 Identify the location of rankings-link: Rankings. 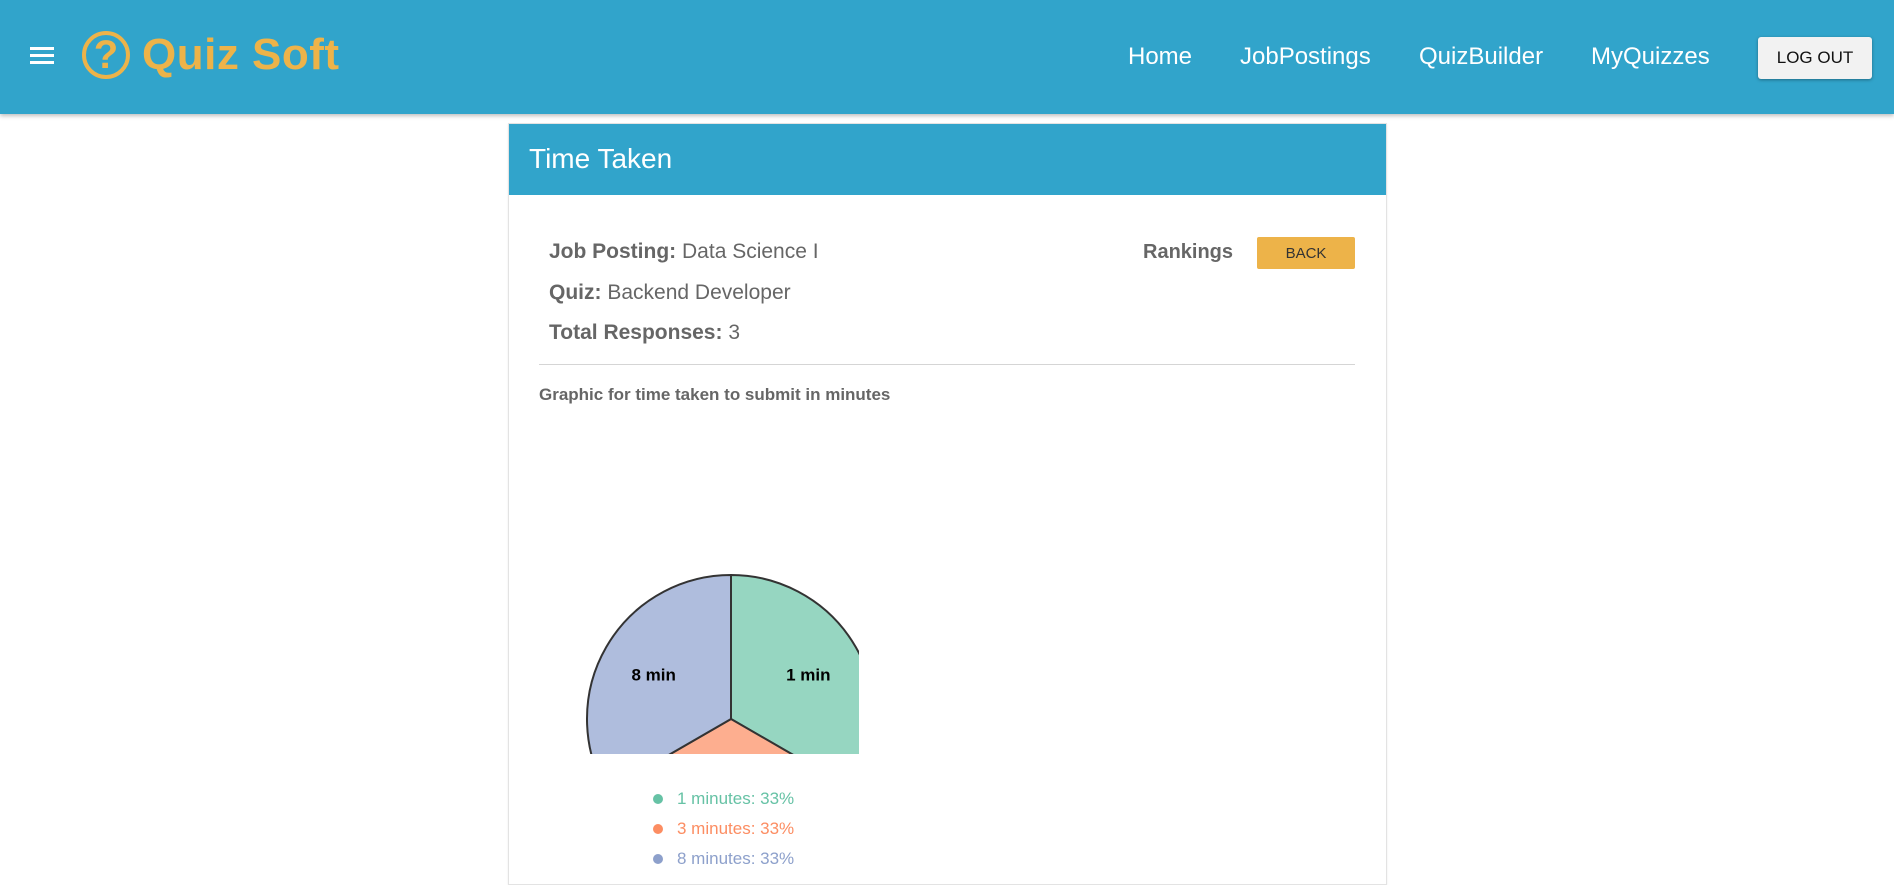
(1188, 252).